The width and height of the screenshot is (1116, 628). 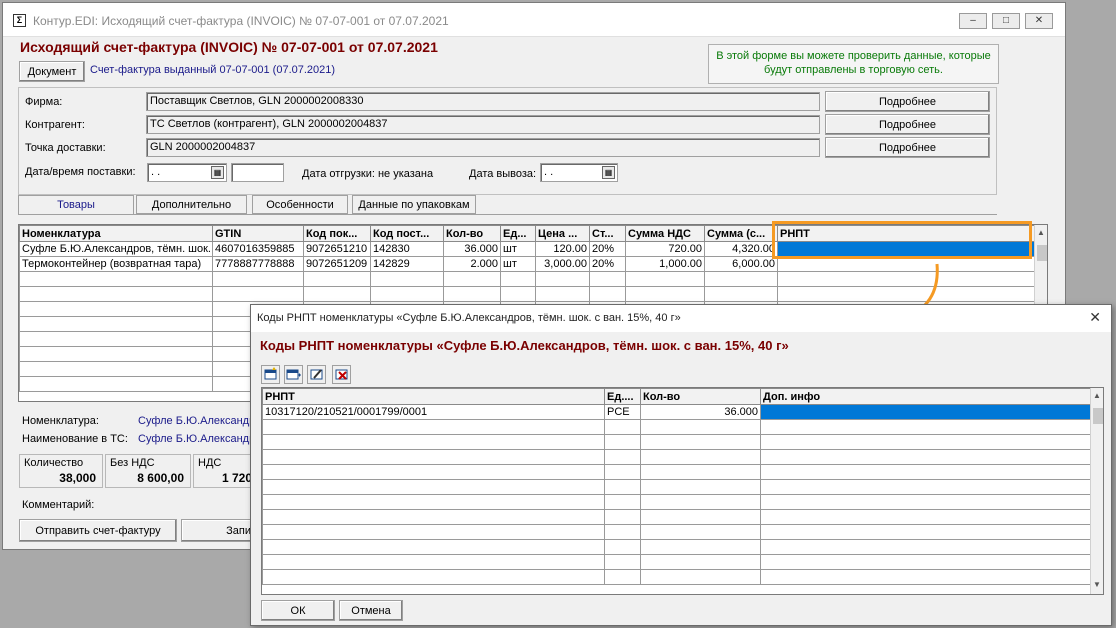 I want to click on cell-buyer-code: 9072651210, so click(x=337, y=249).